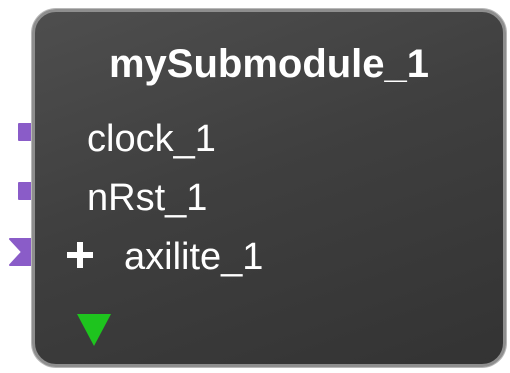  Describe the element at coordinates (80, 255) in the screenshot. I see `plus-icon` at that location.